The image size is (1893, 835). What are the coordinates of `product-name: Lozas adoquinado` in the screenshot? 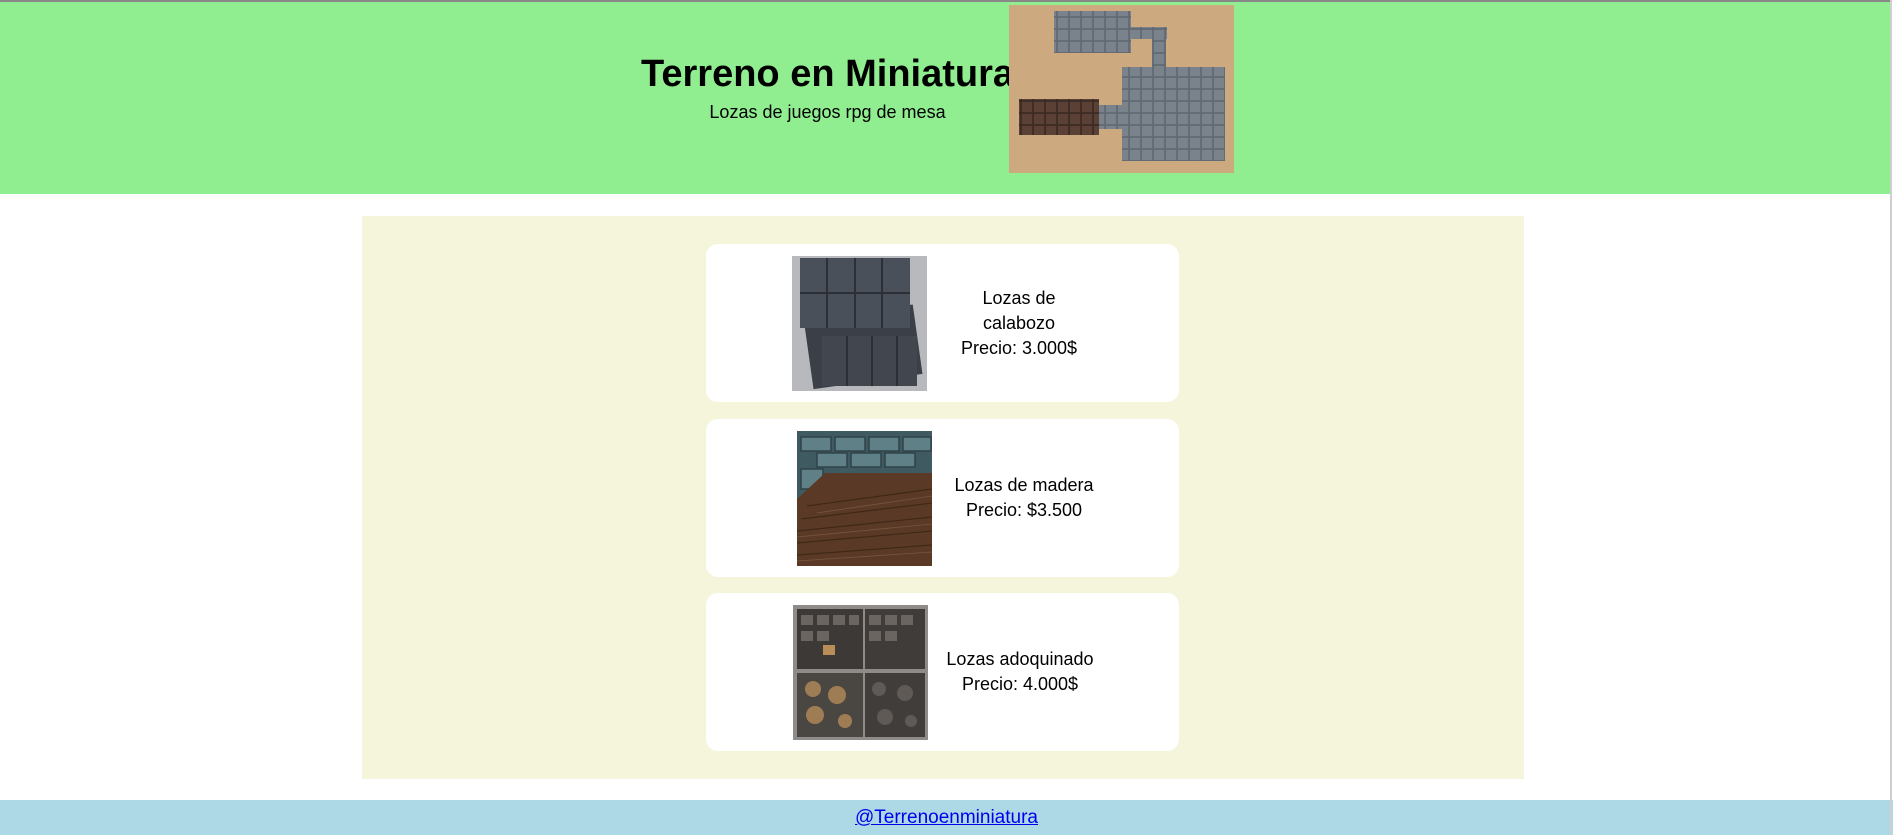 It's located at (1020, 659).